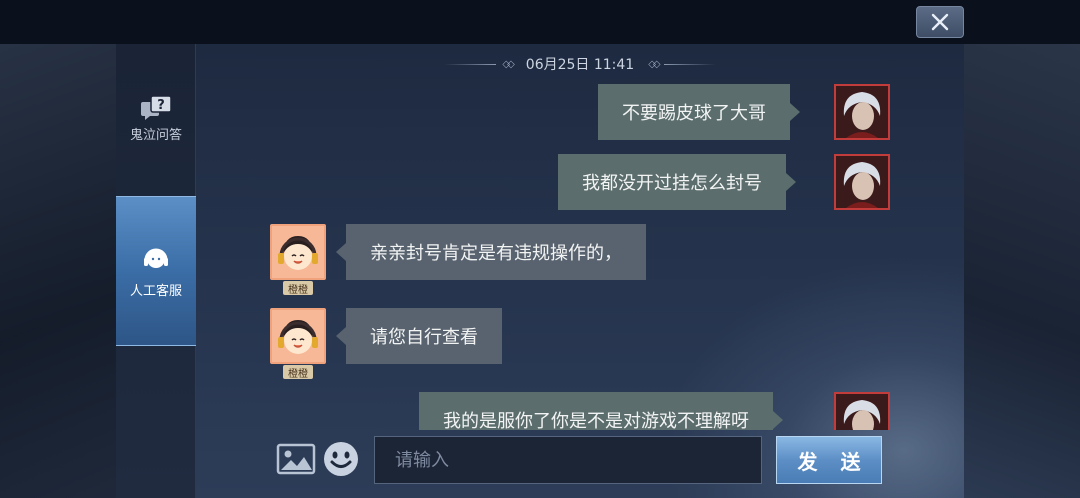 The image size is (1080, 498). Describe the element at coordinates (155, 135) in the screenshot. I see `sidebar-item-label: 鬼泣问答` at that location.